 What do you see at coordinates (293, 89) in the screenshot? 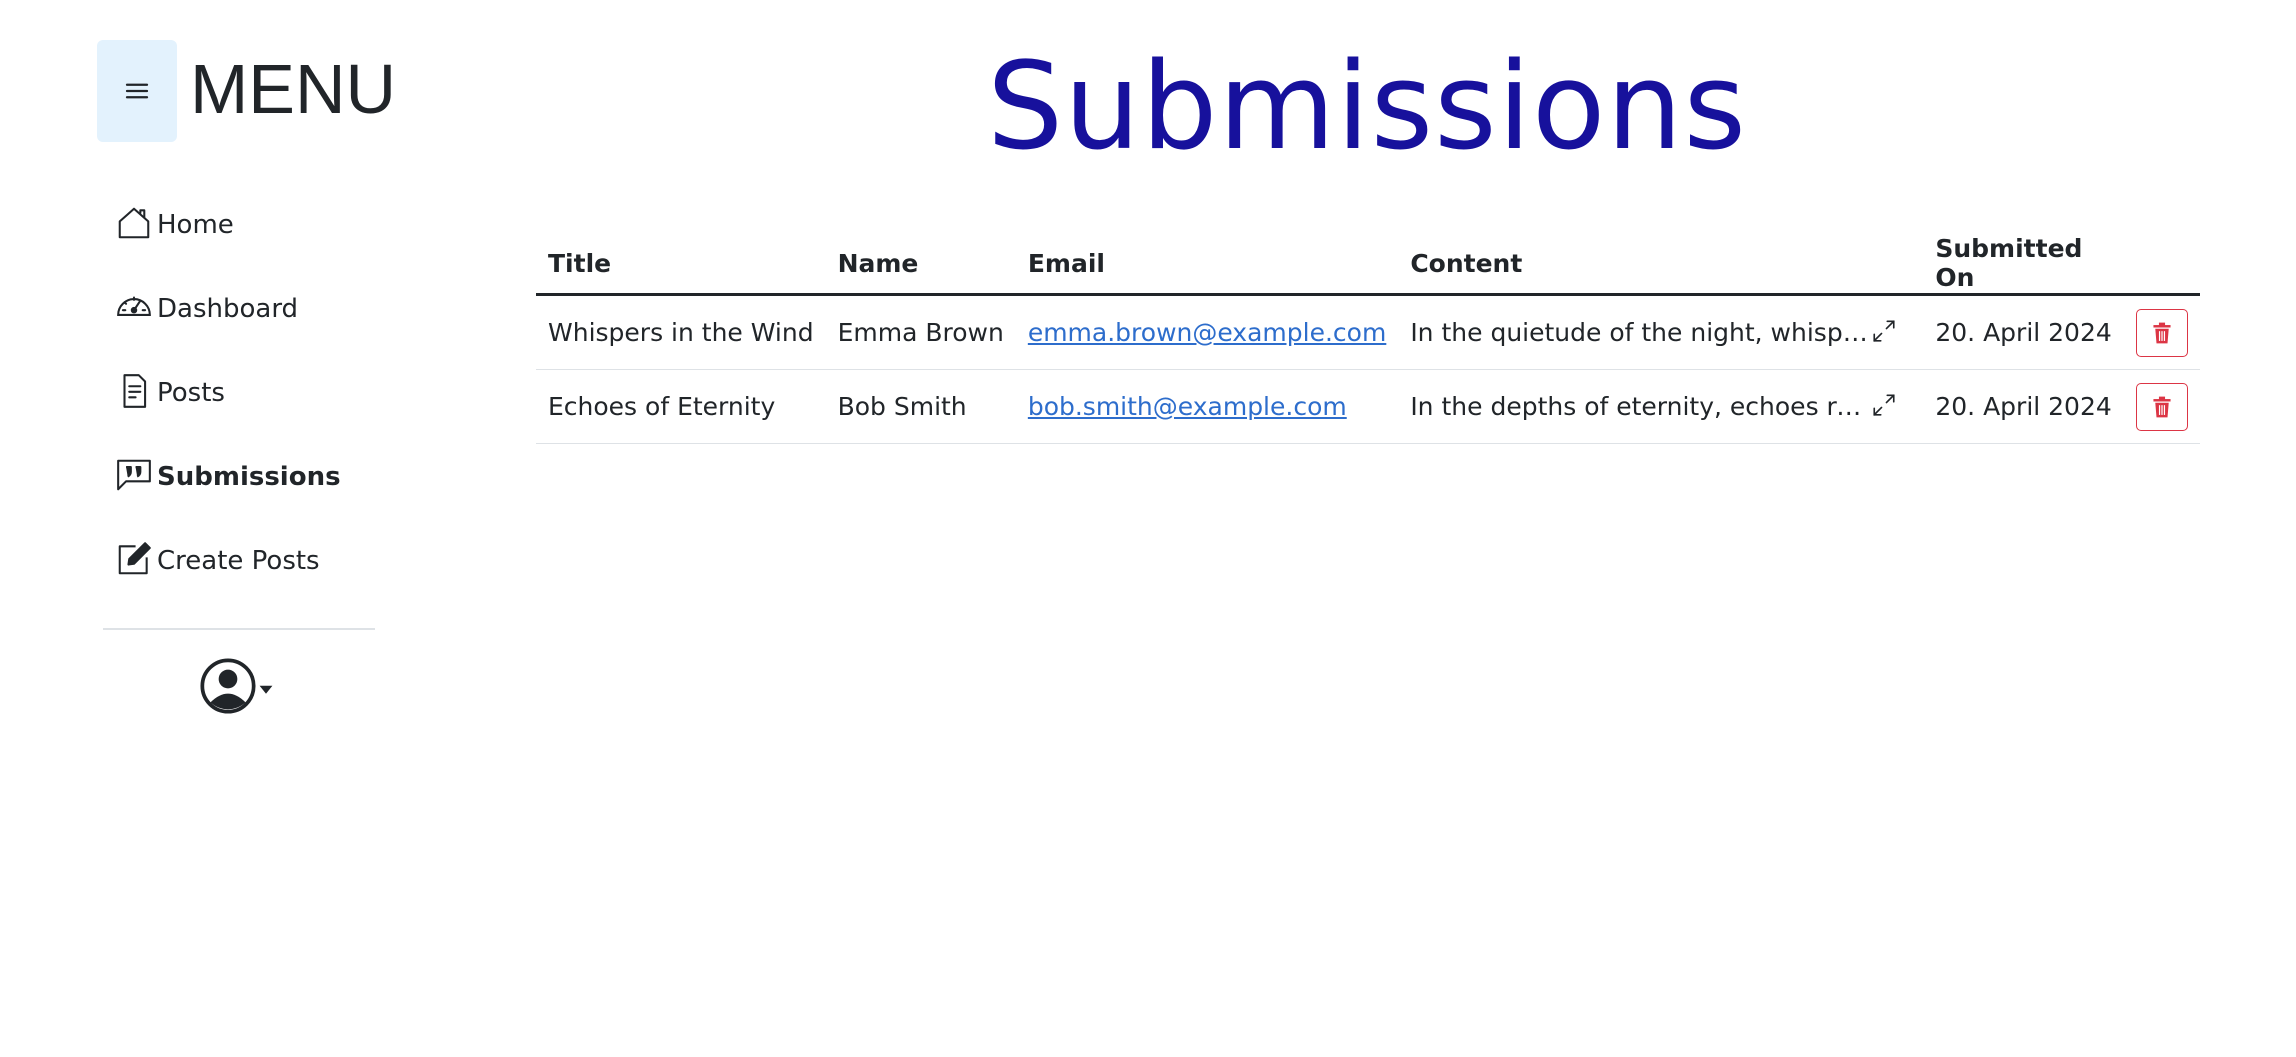
I see `menu-title: MENU` at bounding box center [293, 89].